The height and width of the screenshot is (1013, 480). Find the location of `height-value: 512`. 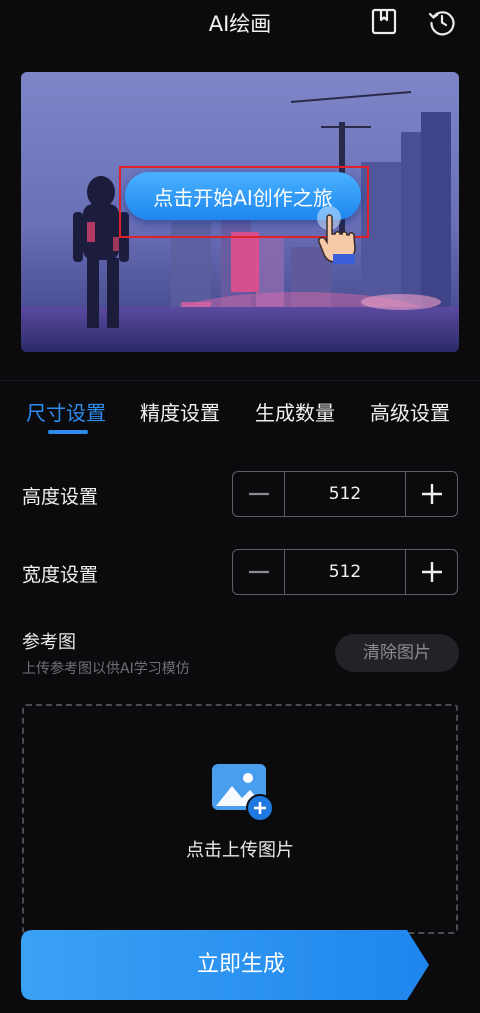

height-value: 512 is located at coordinates (345, 494).